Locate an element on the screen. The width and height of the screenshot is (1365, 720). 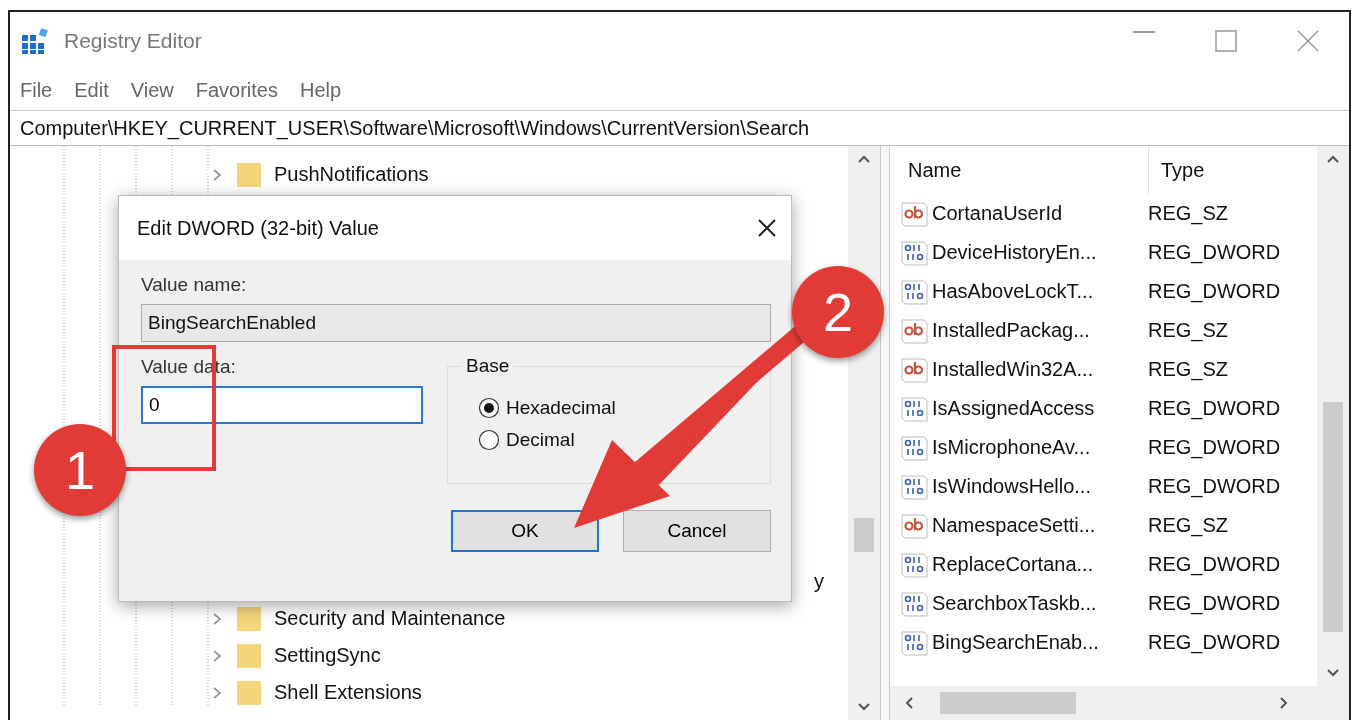
radio-label: Hexadecimal is located at coordinates (561, 408).